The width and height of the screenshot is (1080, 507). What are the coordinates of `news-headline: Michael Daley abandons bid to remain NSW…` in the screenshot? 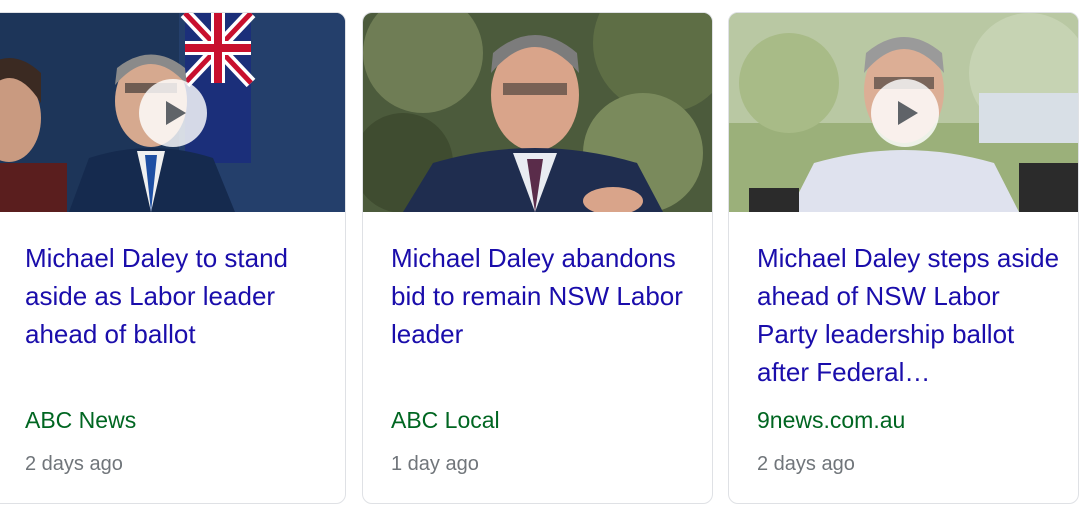 It's located at (544, 296).